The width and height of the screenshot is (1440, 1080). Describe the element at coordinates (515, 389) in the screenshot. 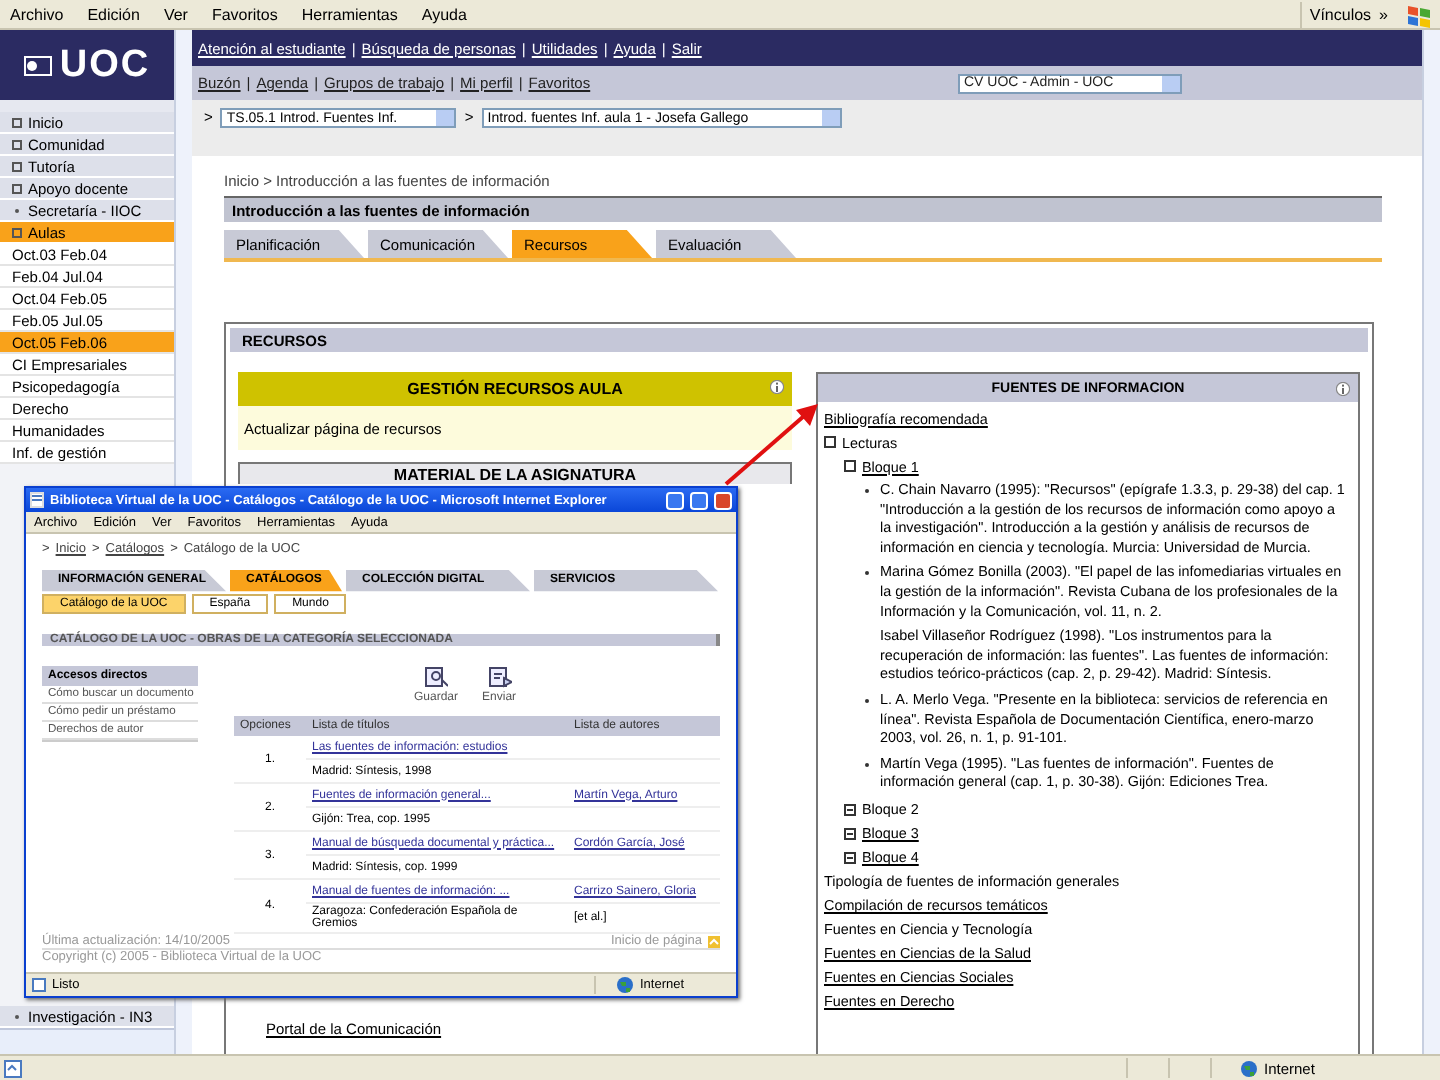

I see `header-title: GESTIÓN RECURSOS AULA` at that location.